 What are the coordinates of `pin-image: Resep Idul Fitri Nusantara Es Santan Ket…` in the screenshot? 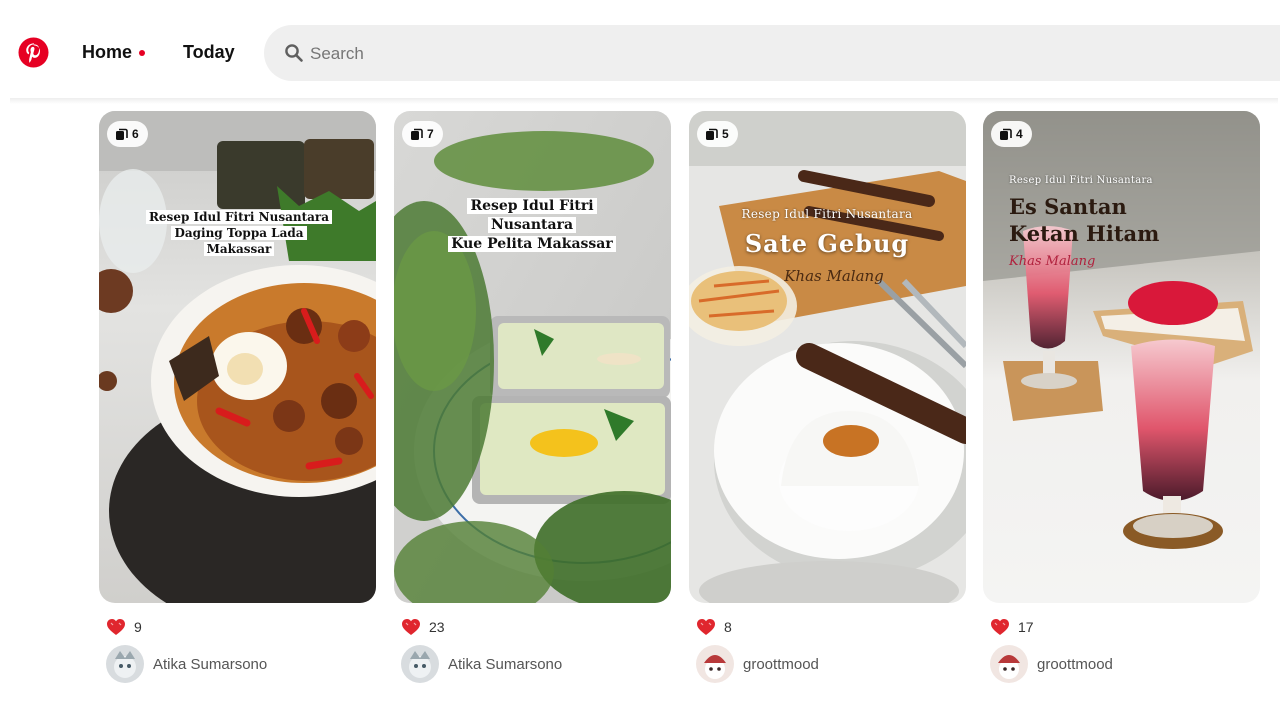 It's located at (1121, 357).